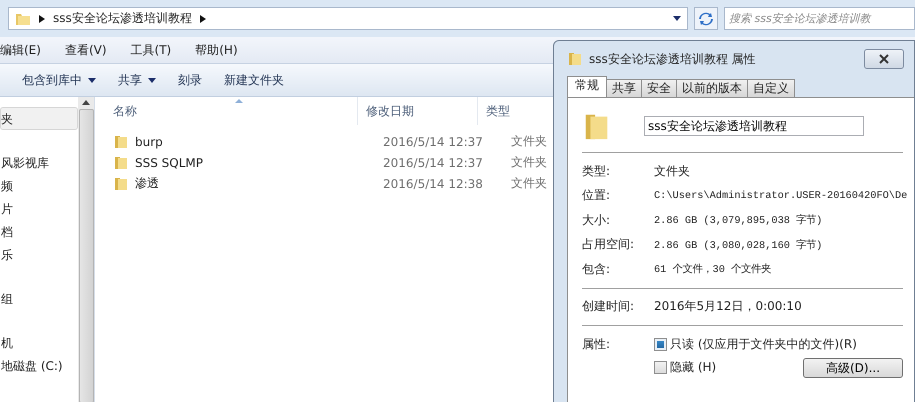  What do you see at coordinates (86, 102) in the screenshot?
I see `scroll-up-icon` at bounding box center [86, 102].